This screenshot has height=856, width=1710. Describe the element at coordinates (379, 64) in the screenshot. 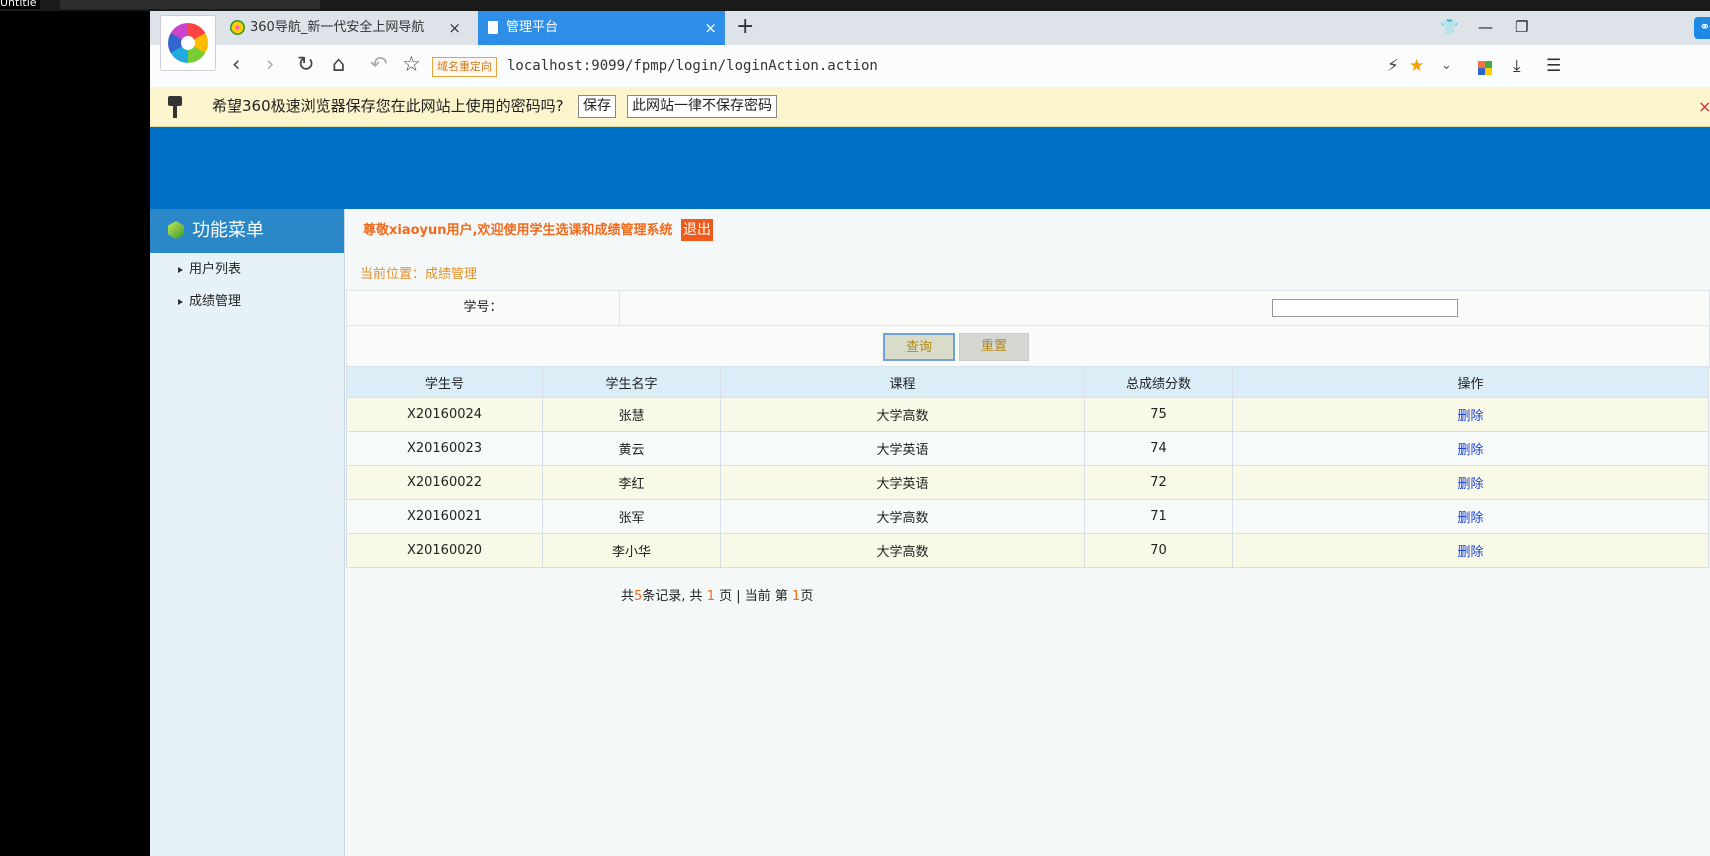

I see `undo-close-button: ↶` at that location.